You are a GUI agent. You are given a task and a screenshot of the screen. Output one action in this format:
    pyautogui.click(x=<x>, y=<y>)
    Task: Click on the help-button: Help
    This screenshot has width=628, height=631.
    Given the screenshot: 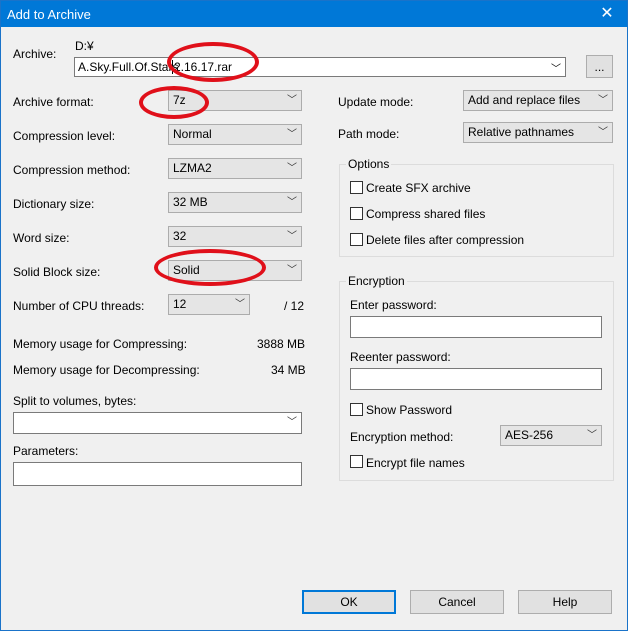 What is the action you would take?
    pyautogui.click(x=565, y=602)
    